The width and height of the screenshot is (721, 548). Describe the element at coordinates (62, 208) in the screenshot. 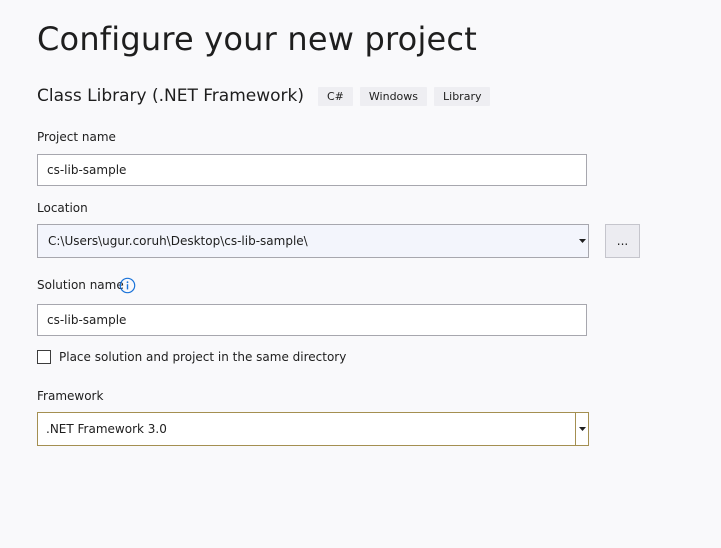

I see `location-label: Location` at that location.